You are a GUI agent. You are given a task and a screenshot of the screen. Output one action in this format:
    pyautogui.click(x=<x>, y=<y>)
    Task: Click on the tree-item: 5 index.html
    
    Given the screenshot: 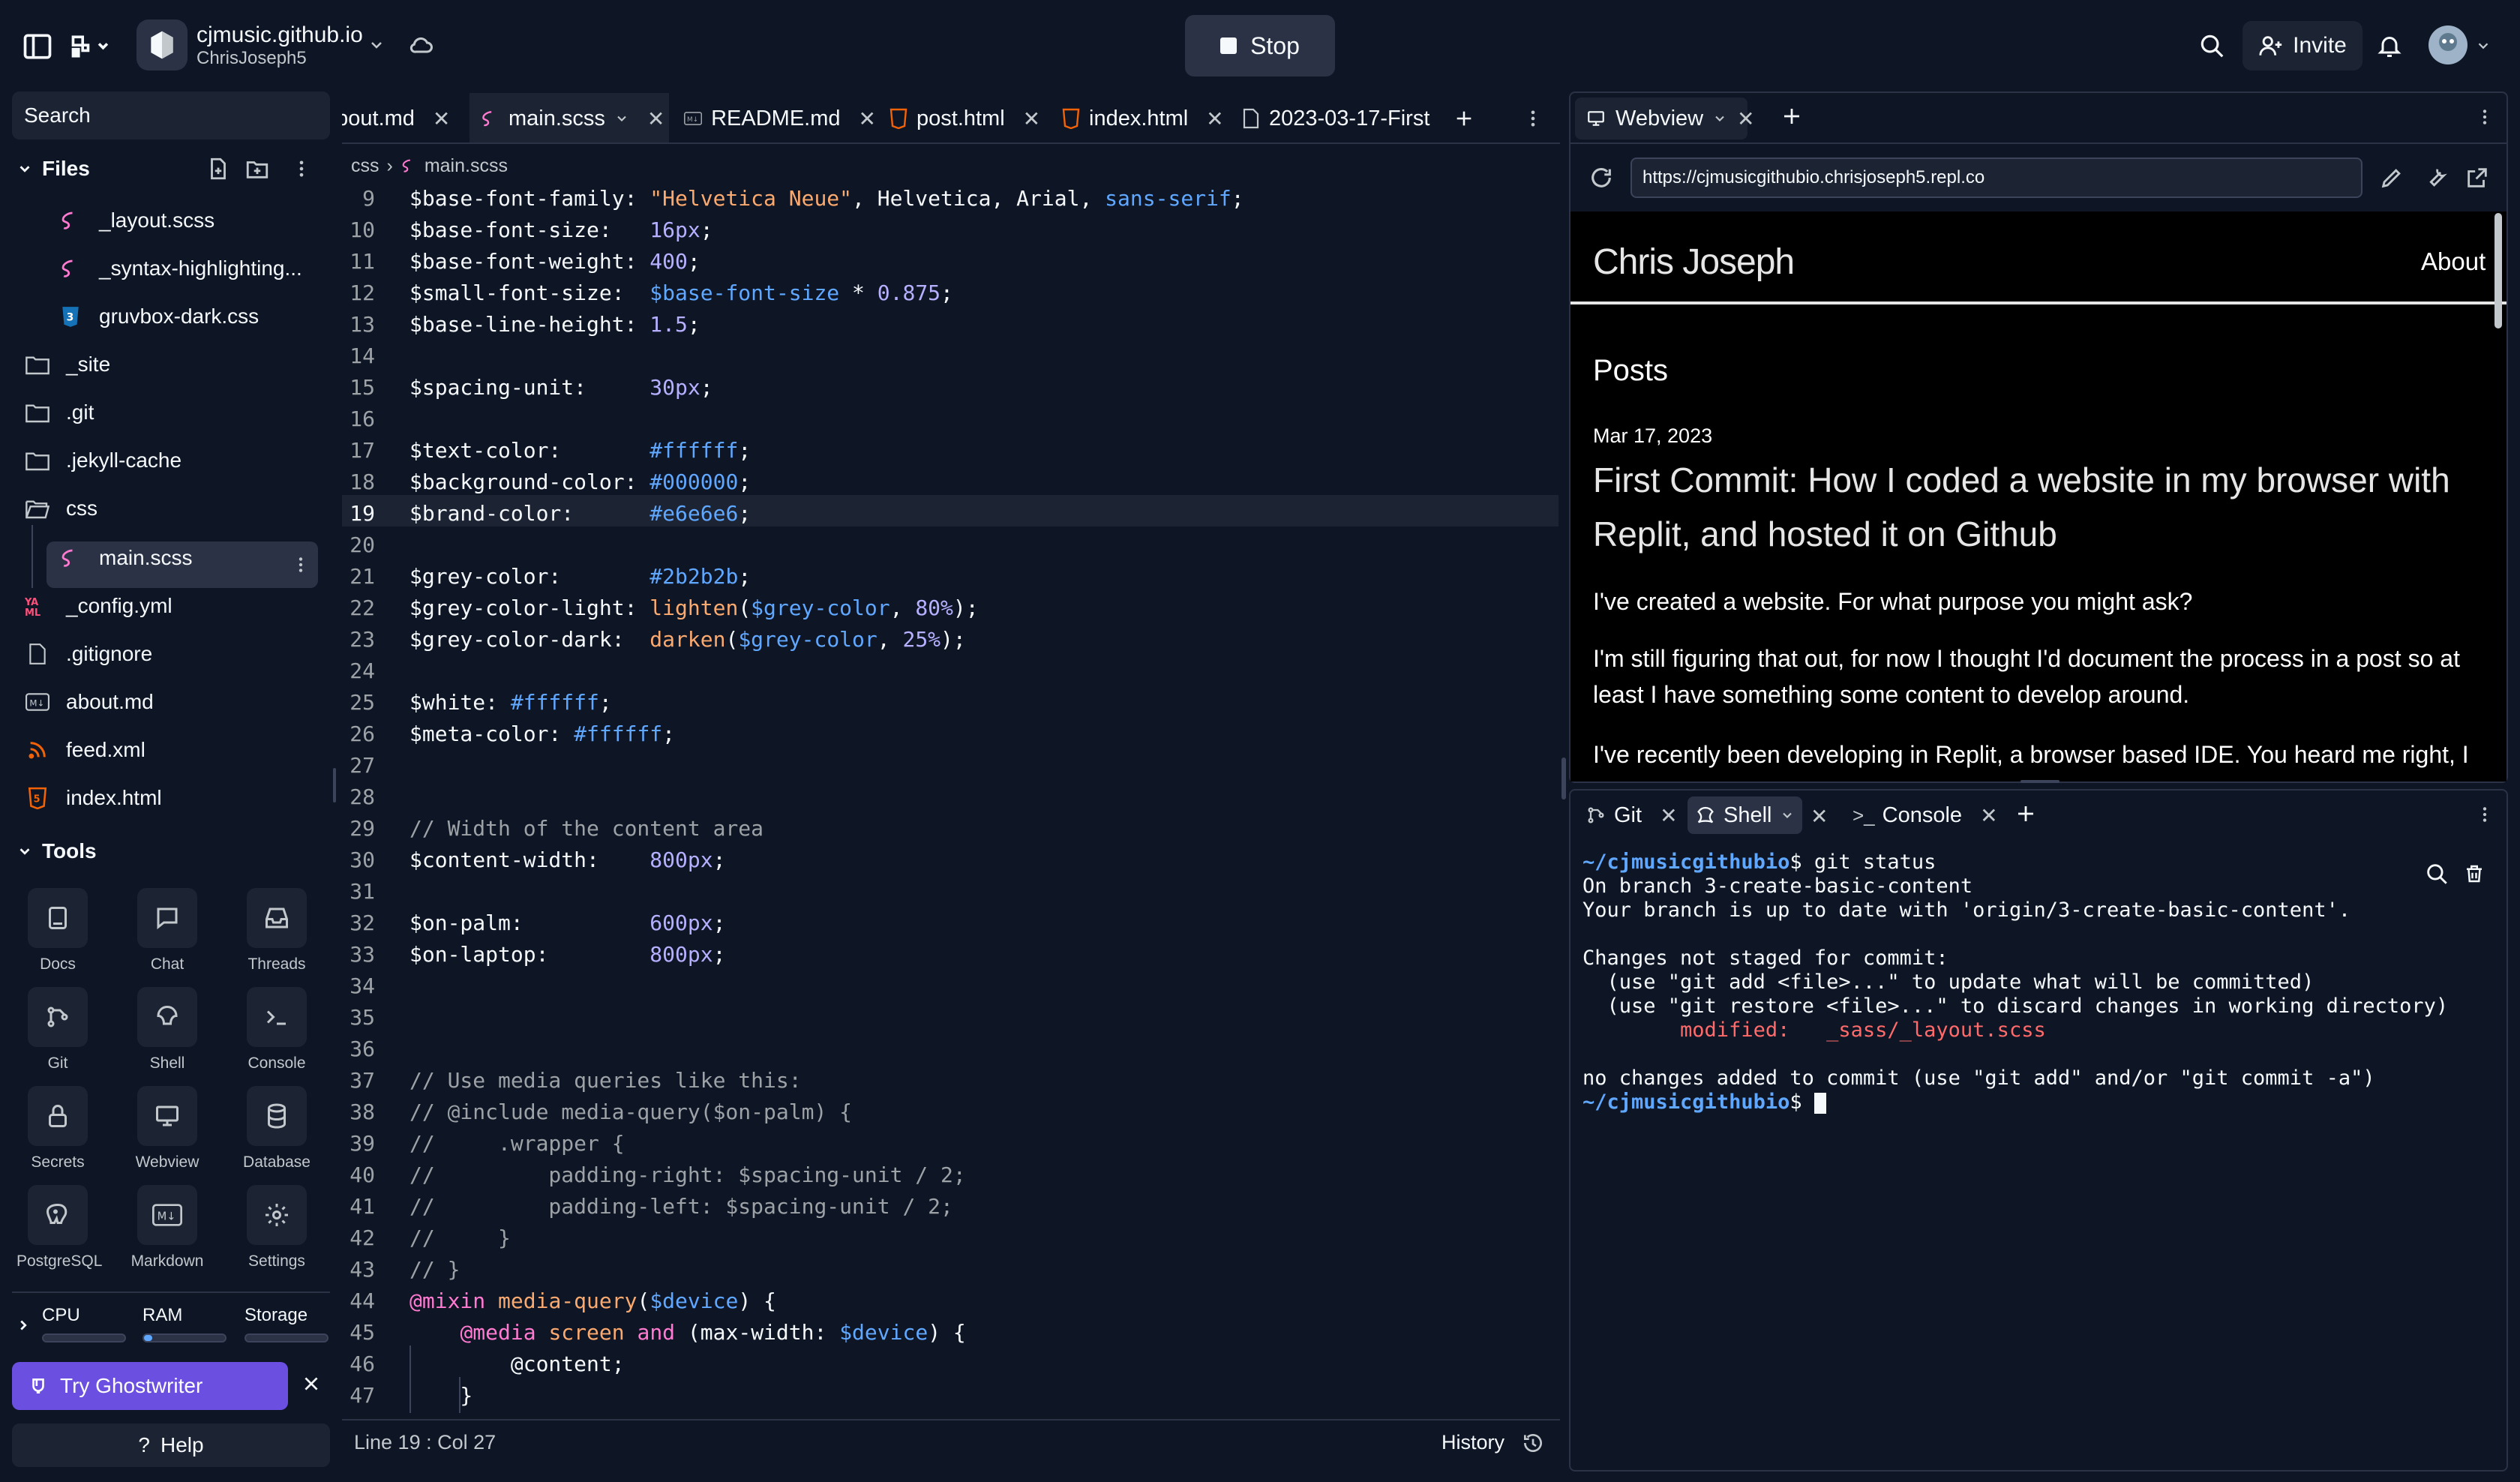 What is the action you would take?
    pyautogui.click(x=92, y=798)
    